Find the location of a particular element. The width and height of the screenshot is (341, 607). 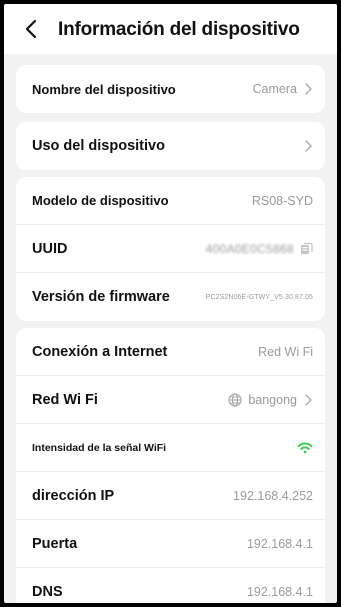

internet-row: Conexión a Internet Red Wi Fi is located at coordinates (170, 352).